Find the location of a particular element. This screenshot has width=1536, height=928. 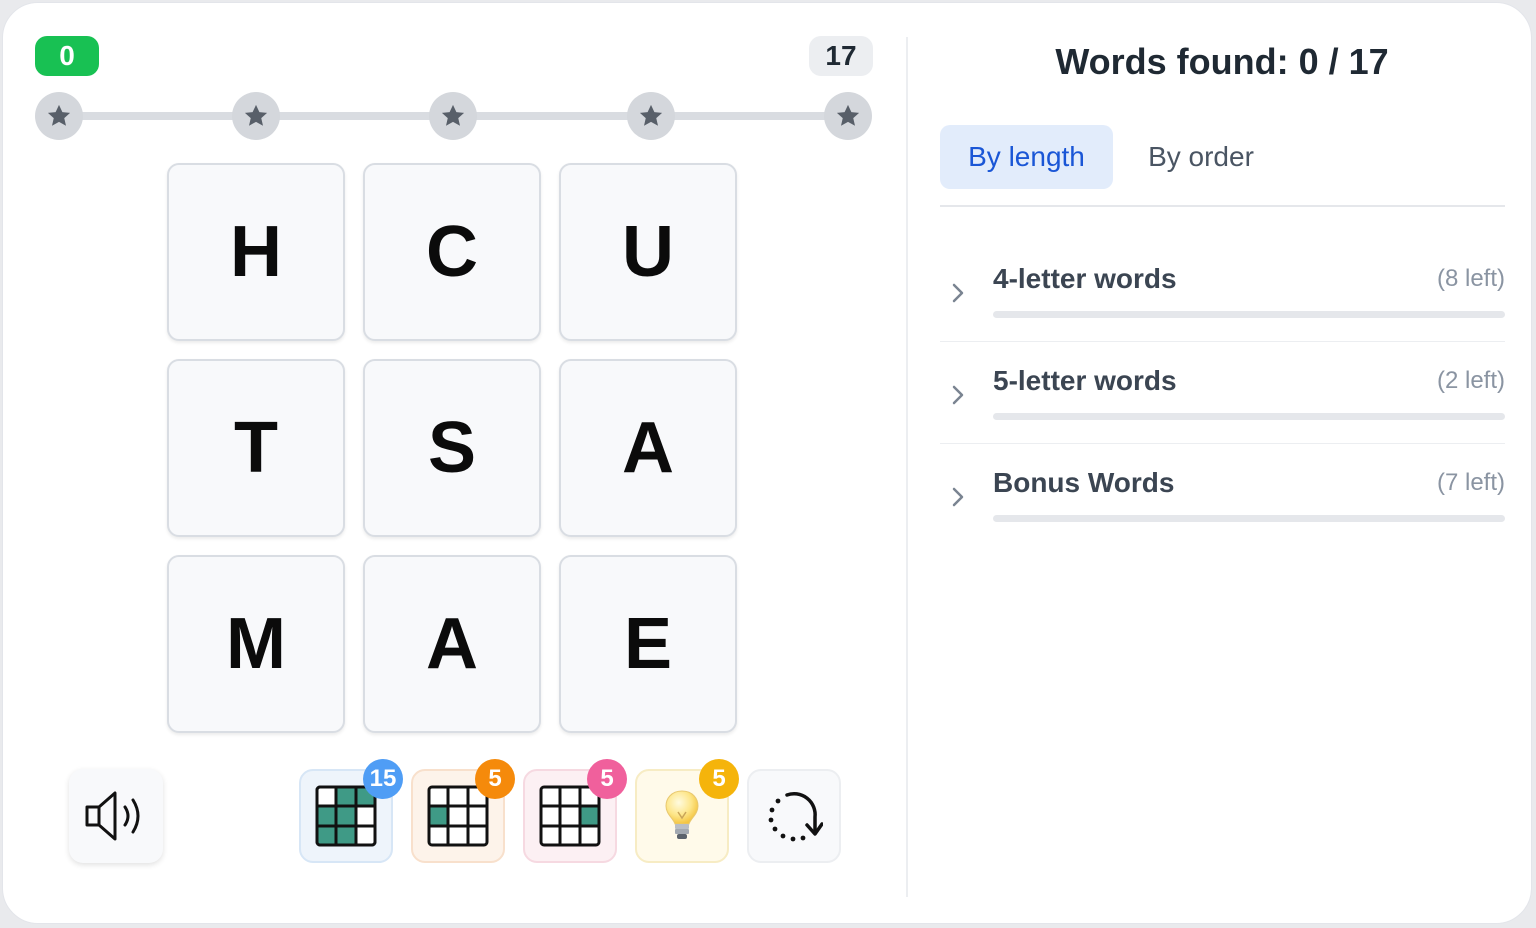

reveal-first-column-count-badge: 5 is located at coordinates (495, 779).